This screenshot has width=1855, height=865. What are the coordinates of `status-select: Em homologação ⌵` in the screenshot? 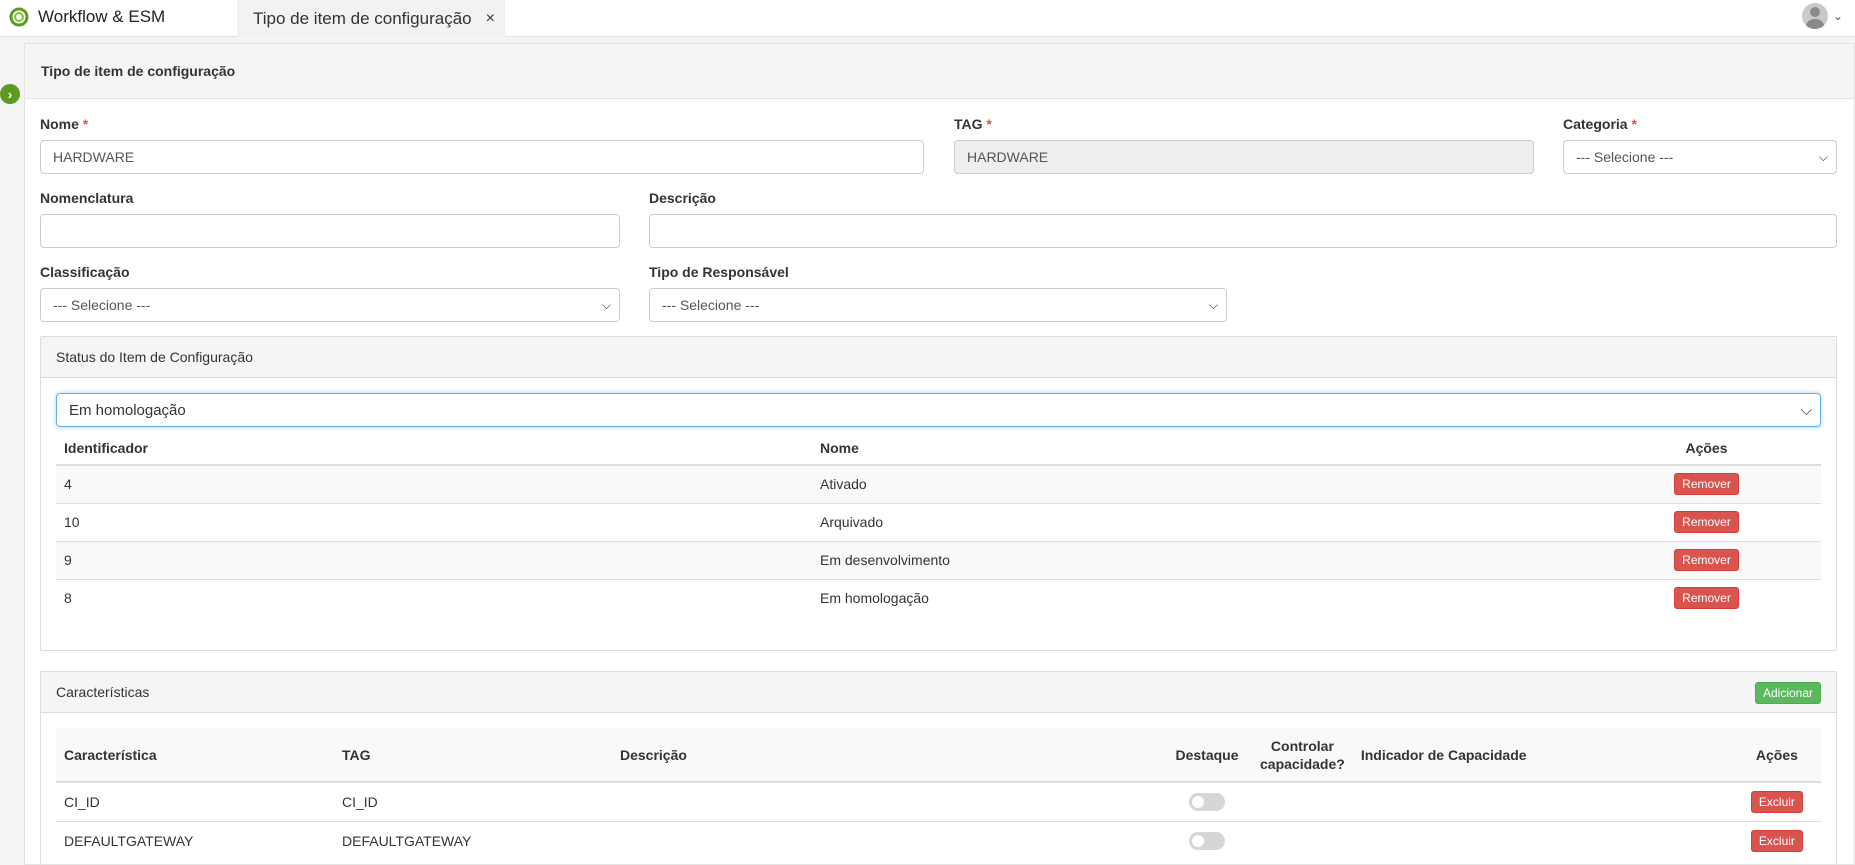 It's located at (938, 410).